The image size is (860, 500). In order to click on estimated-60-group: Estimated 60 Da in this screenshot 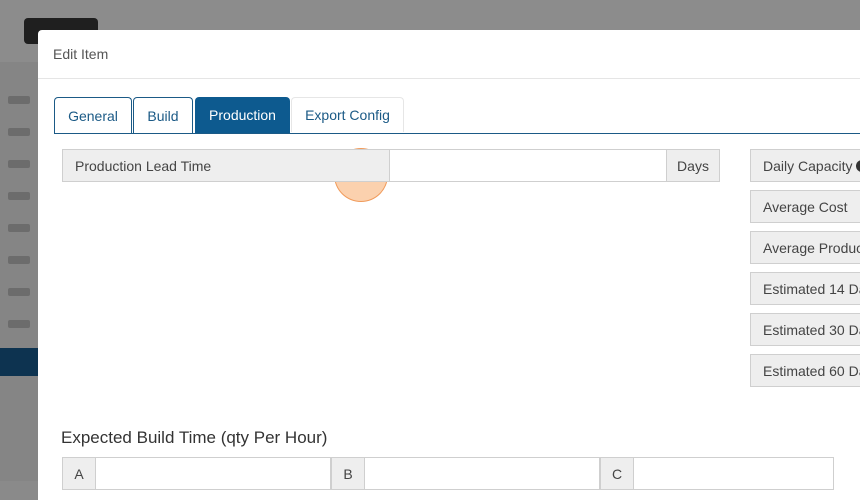, I will do `click(805, 370)`.